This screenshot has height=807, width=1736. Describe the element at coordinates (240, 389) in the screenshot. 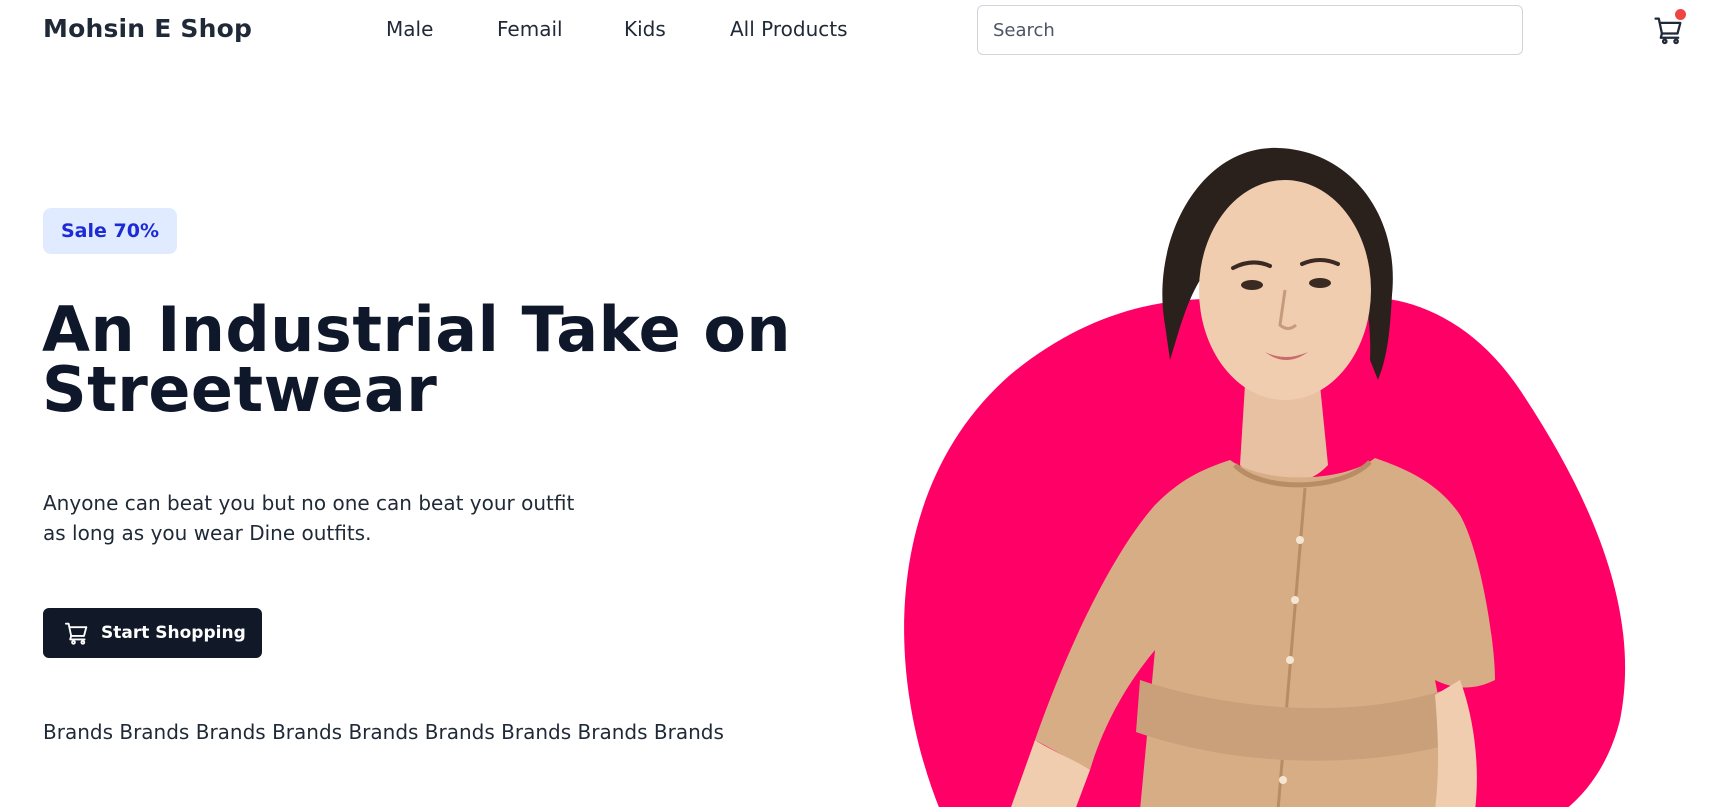

I see `hero-title-line-2: Streetwear` at that location.